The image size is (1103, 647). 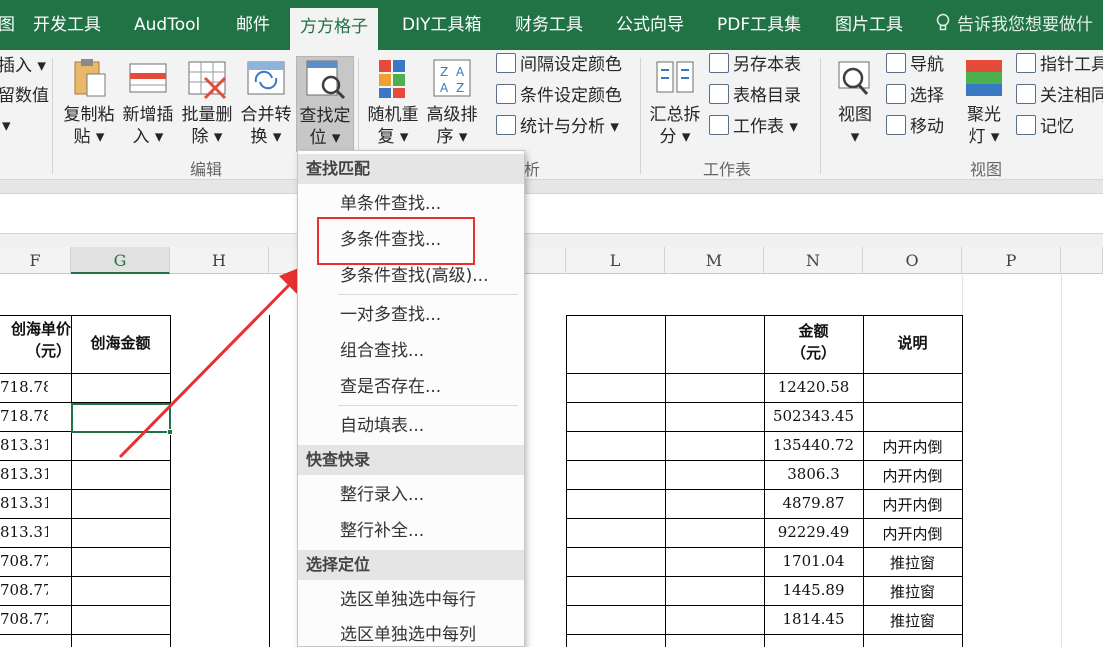 What do you see at coordinates (813, 590) in the screenshot?
I see `table-cell-amount: 1445.89` at bounding box center [813, 590].